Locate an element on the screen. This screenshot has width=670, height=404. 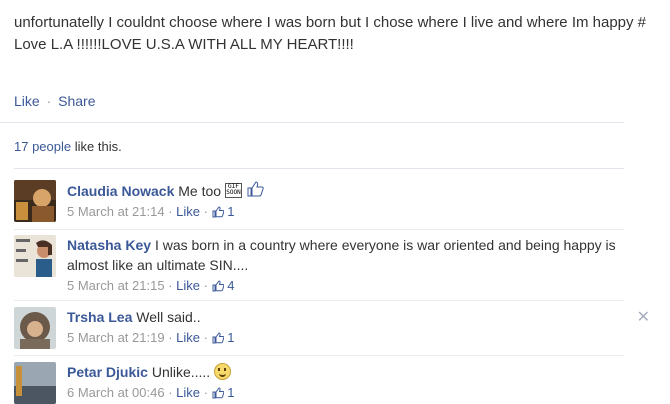
comment-author: Claudia Nowack is located at coordinates (120, 191).